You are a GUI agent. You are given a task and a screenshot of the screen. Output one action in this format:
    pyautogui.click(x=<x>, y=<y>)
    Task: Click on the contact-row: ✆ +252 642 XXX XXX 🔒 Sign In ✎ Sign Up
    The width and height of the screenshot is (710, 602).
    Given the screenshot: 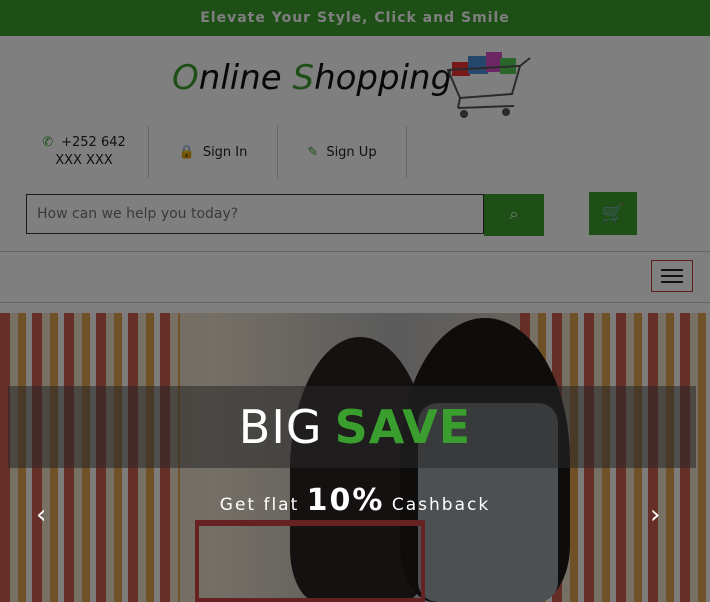 What is the action you would take?
    pyautogui.click(x=213, y=152)
    